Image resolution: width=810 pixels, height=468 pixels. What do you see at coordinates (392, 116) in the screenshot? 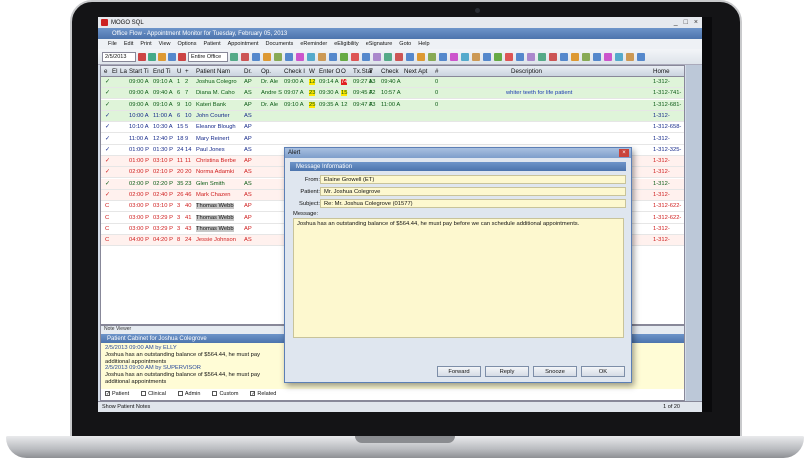
I see `table-row: ✓ 10:00 A 11:00 A 6 10 John Courter AS 1-312-` at bounding box center [392, 116].